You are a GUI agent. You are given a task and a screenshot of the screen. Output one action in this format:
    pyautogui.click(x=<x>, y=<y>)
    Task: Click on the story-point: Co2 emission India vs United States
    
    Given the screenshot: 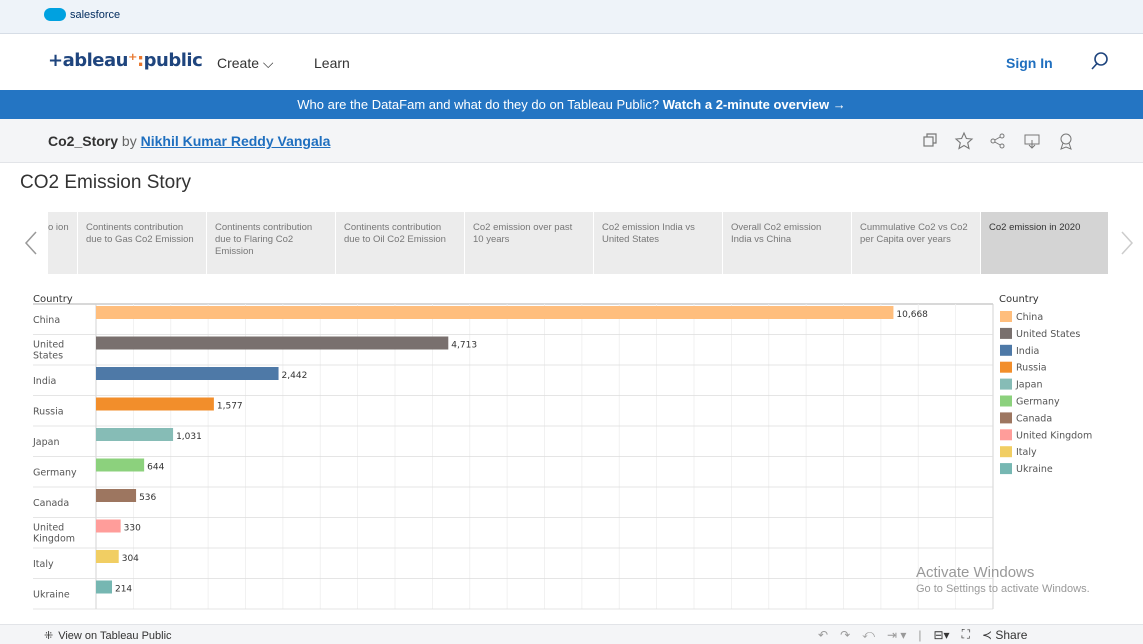 What is the action you would take?
    pyautogui.click(x=658, y=243)
    